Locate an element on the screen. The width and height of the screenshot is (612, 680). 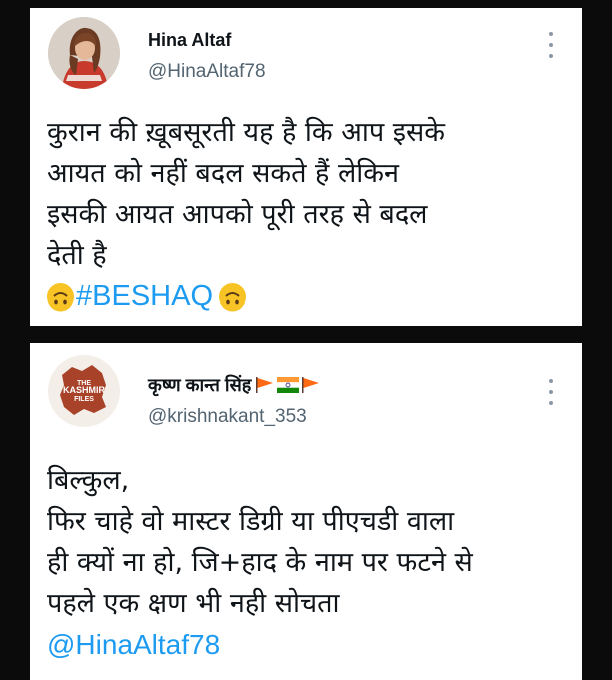
hashtag-link: #BESHAQ is located at coordinates (144, 296).